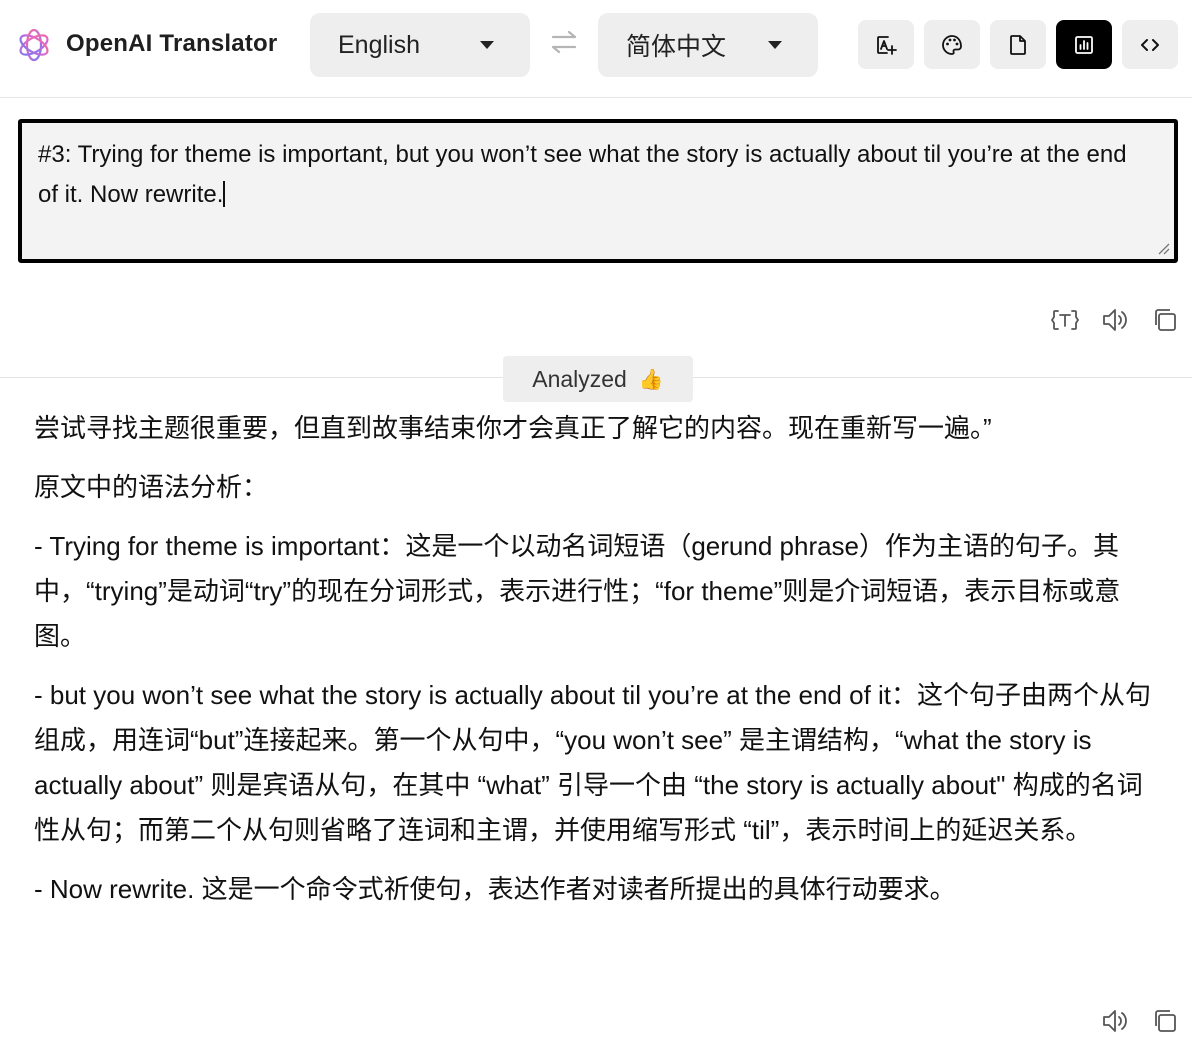 Image resolution: width=1192 pixels, height=1056 pixels. I want to click on status-badge: Analyzed 👍, so click(598, 379).